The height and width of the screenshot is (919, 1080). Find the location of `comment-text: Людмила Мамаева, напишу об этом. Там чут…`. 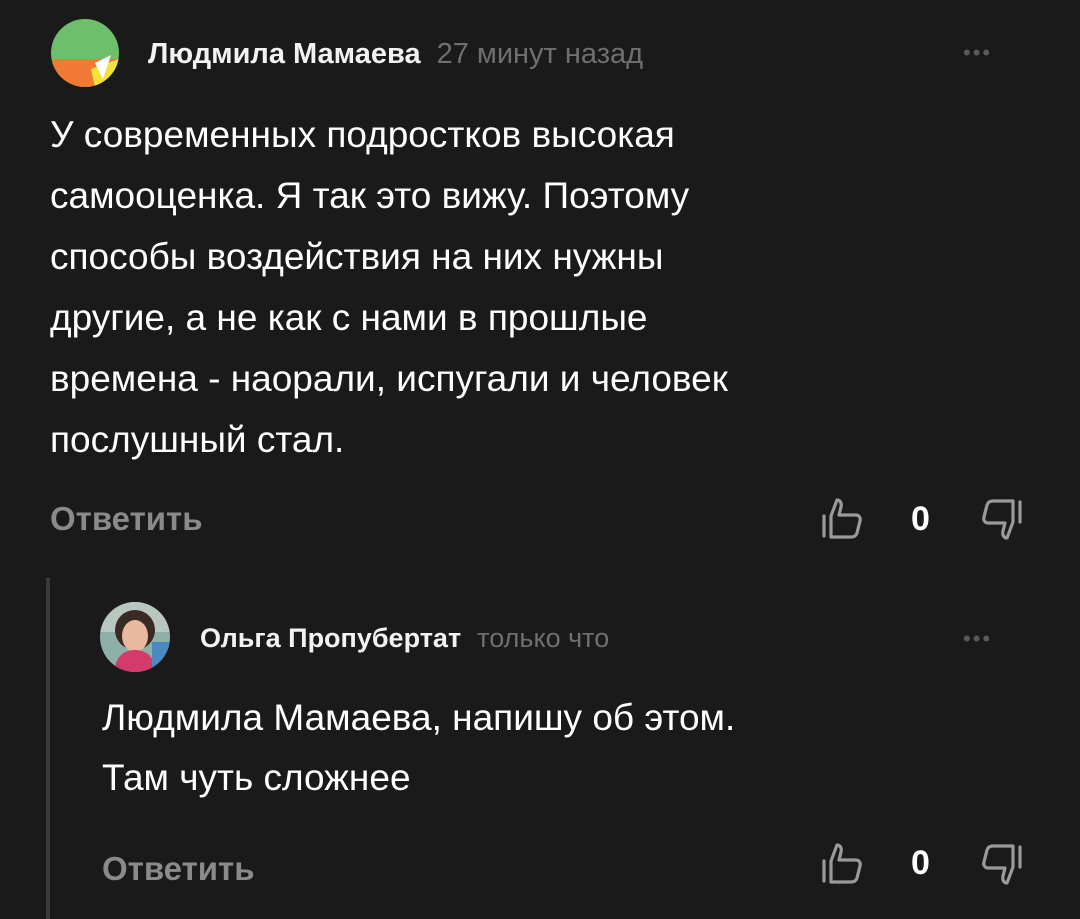

comment-text: Людмила Мамаева, напишу об этом. Там чут… is located at coordinates (577, 748).